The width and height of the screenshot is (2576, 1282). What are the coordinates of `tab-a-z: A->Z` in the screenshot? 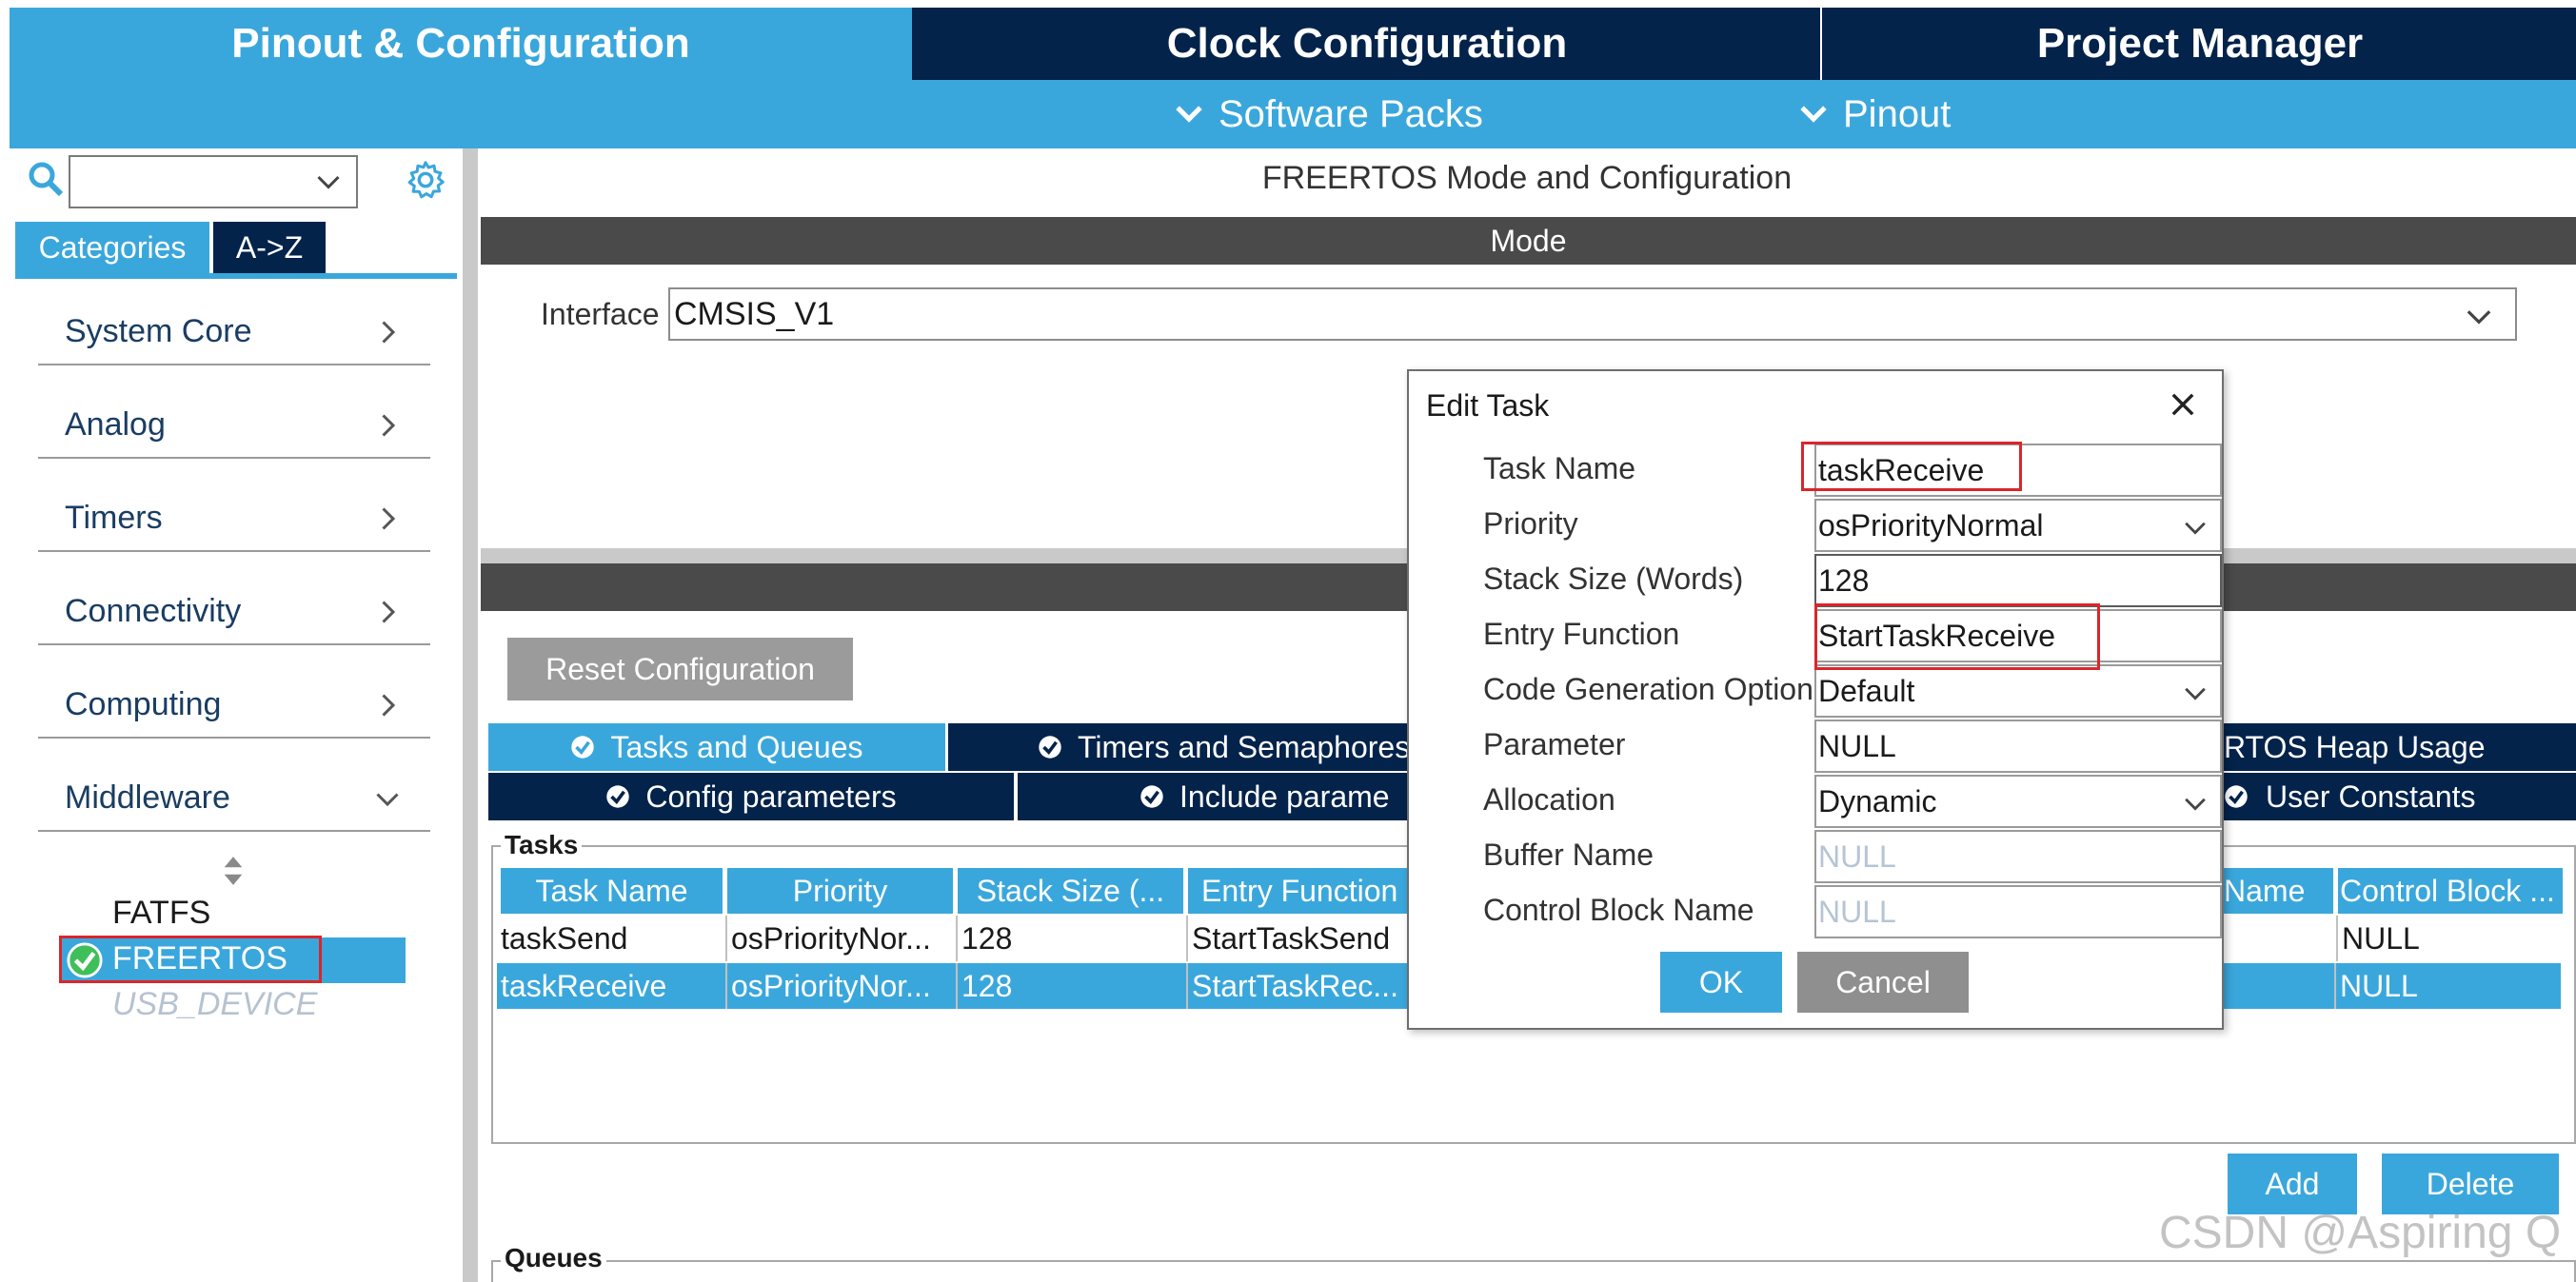 It's located at (269, 247).